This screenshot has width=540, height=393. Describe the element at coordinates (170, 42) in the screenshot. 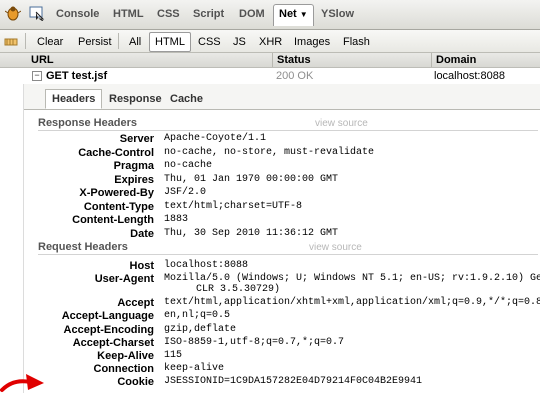

I see `filter-html: HTML` at that location.